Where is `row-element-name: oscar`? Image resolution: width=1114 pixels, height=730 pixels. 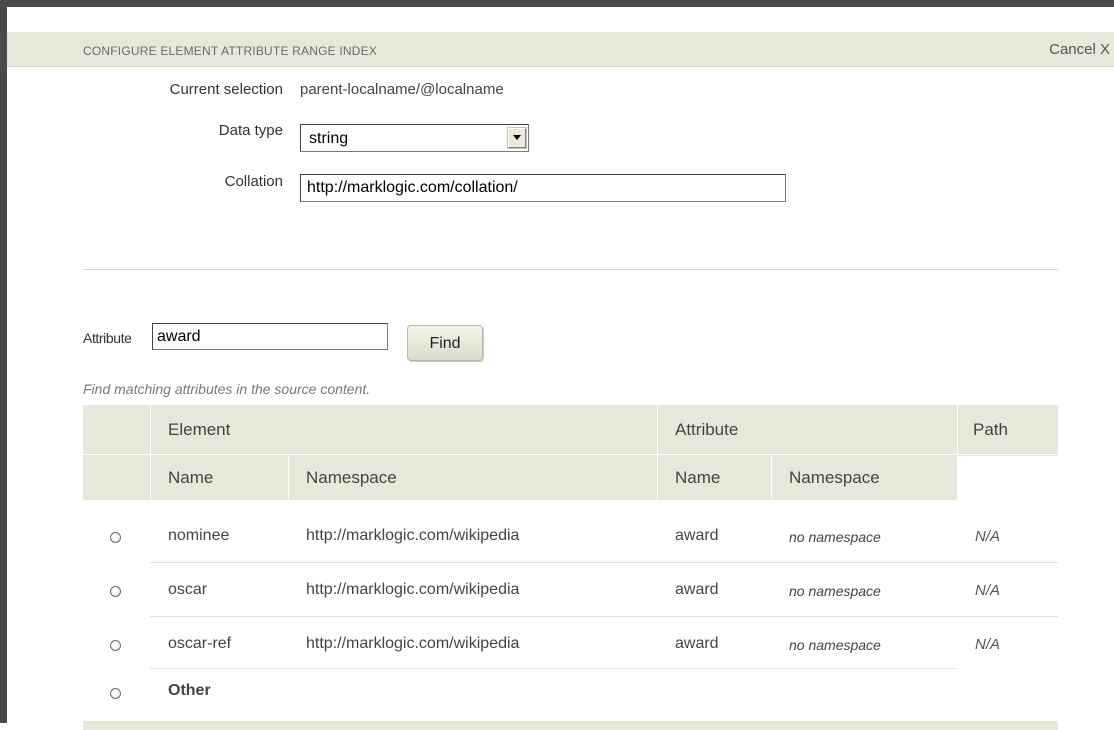 row-element-name: oscar is located at coordinates (188, 589).